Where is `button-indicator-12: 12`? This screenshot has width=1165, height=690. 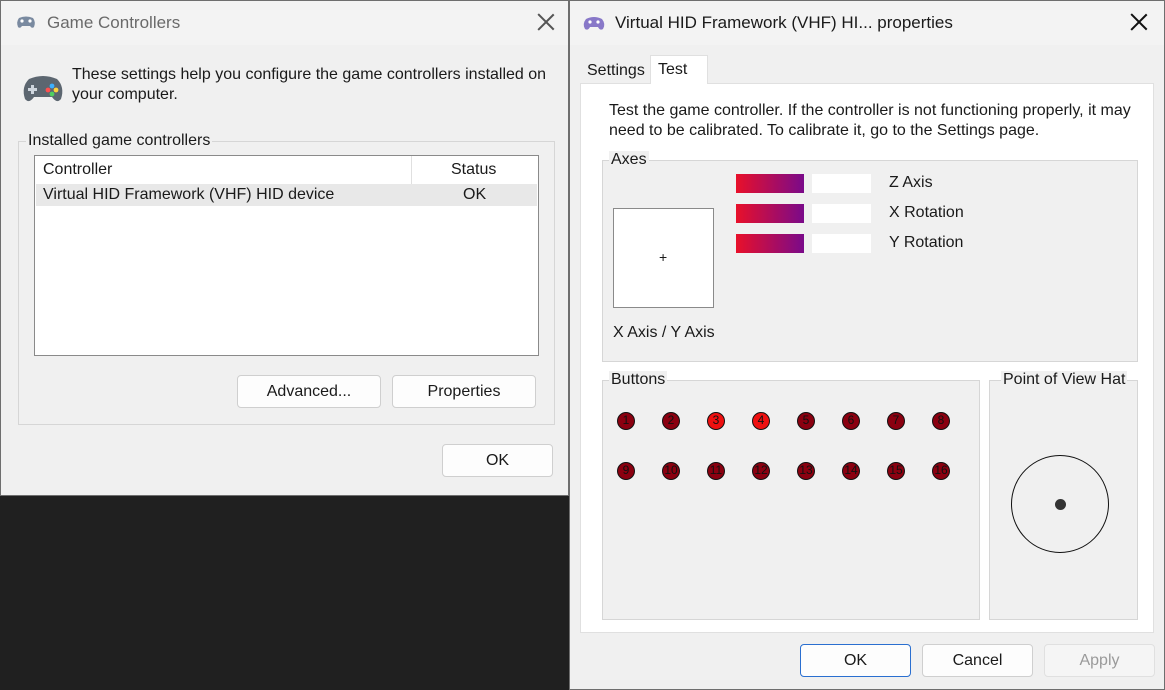 button-indicator-12: 12 is located at coordinates (761, 471).